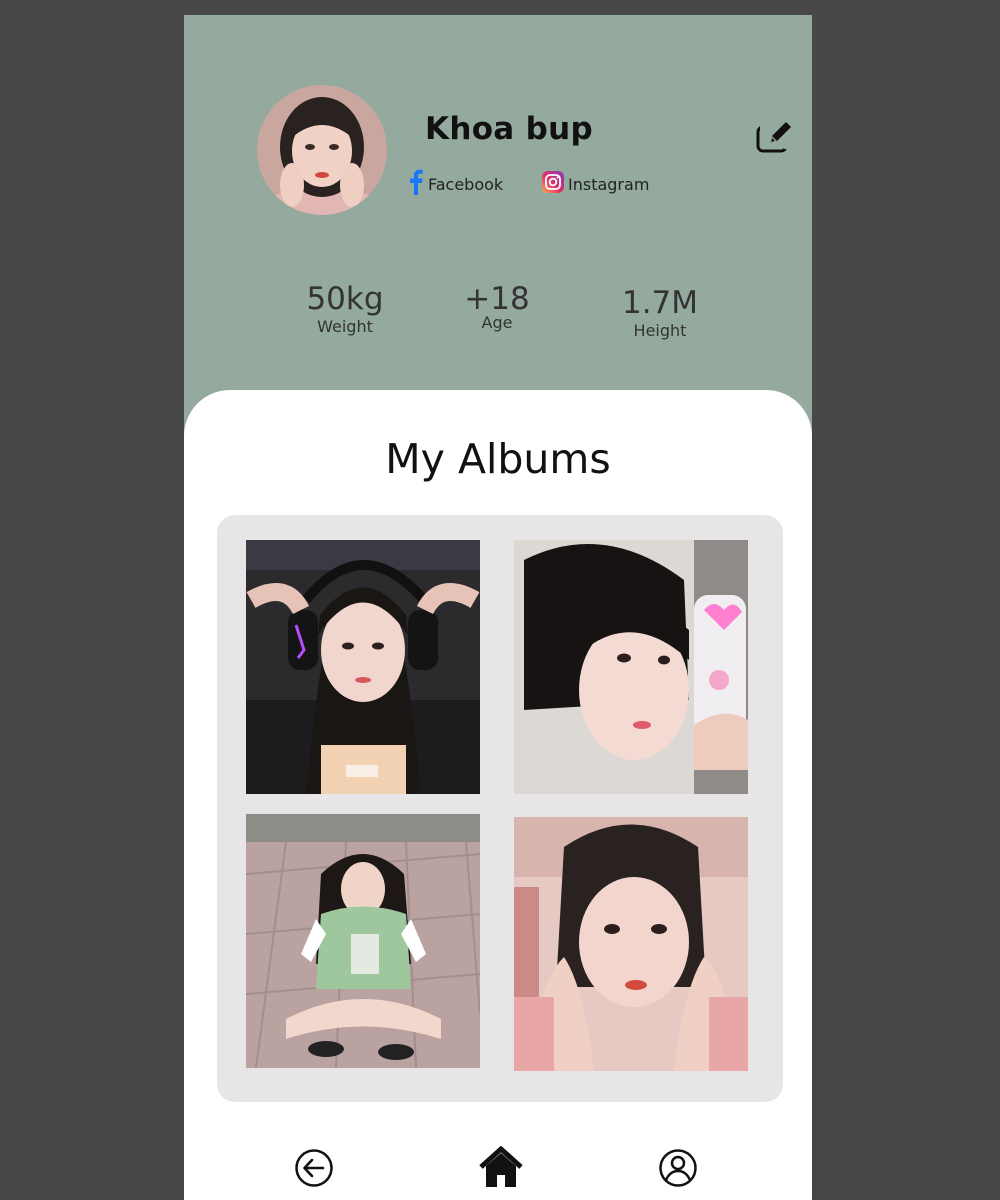 The width and height of the screenshot is (1000, 1200). What do you see at coordinates (774, 137) in the screenshot?
I see `edit-icon` at bounding box center [774, 137].